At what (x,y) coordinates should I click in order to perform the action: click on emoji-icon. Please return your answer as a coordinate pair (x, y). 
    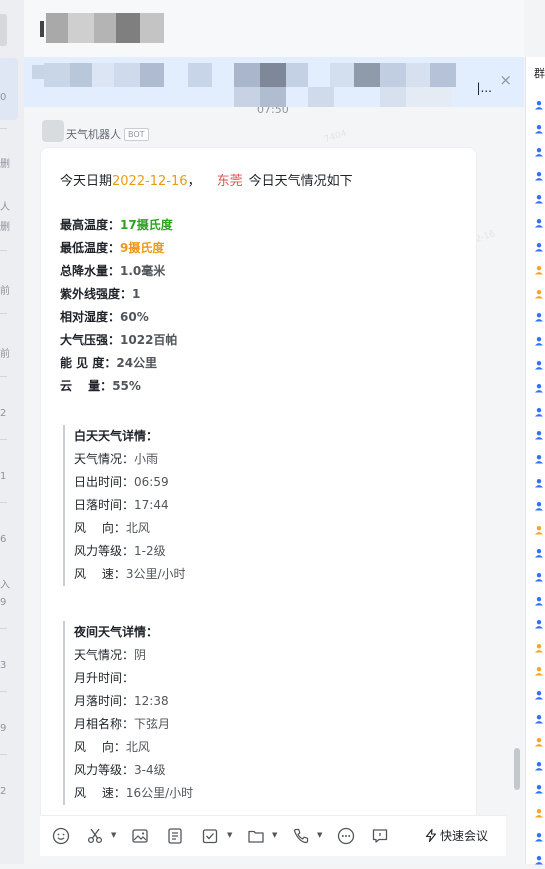
    Looking at the image, I should click on (61, 838).